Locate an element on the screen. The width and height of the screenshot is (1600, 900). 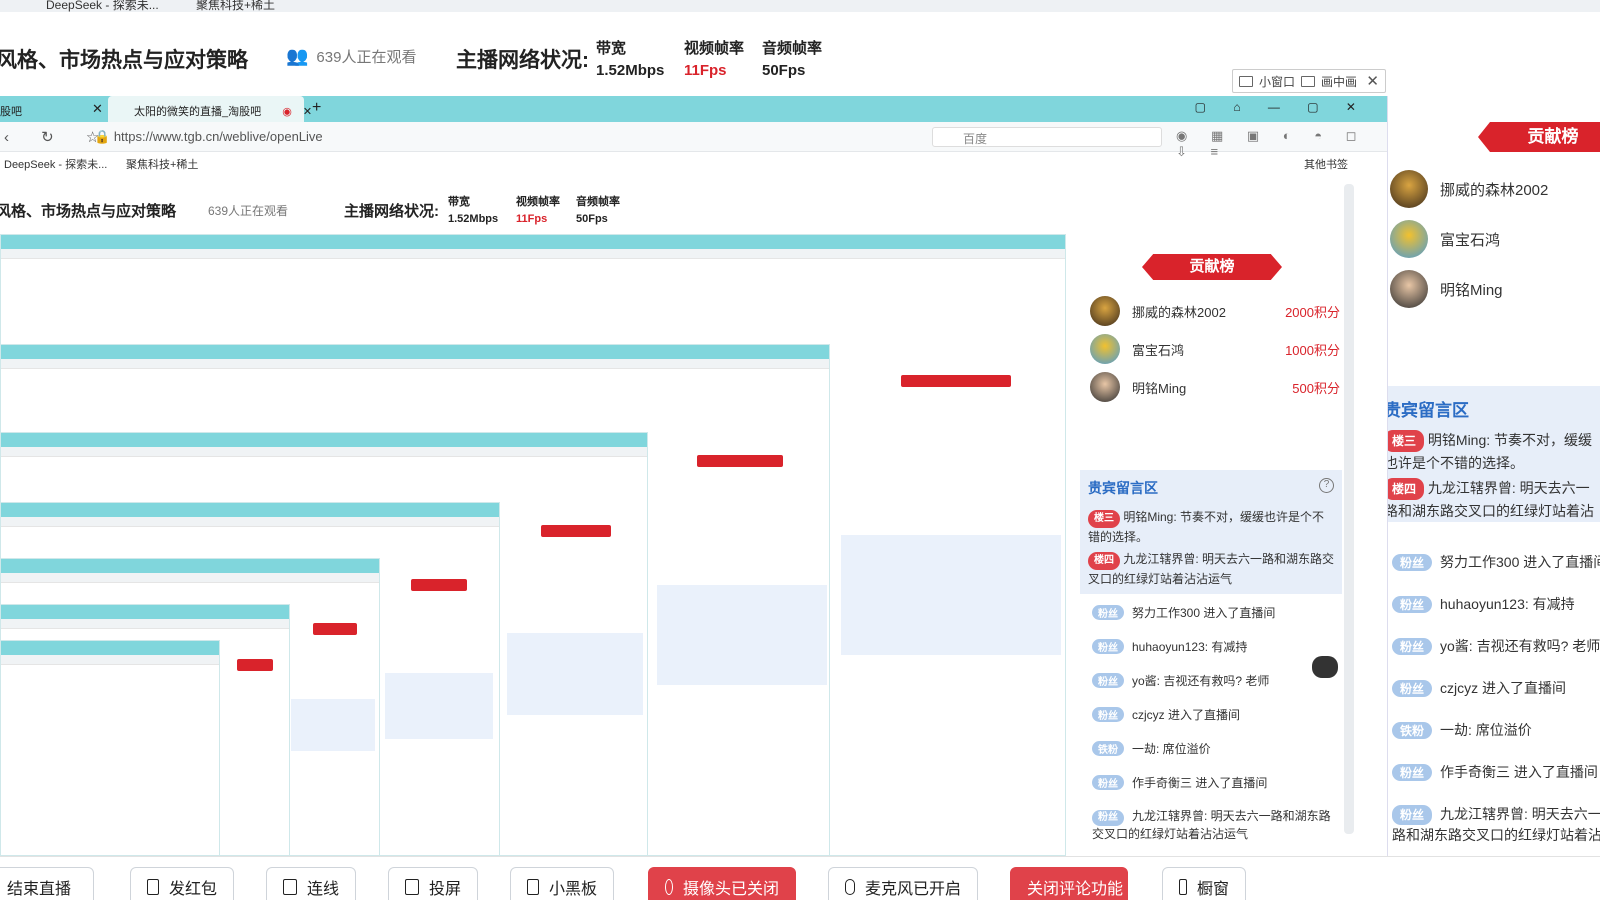
user-icon: 👥 is located at coordinates (297, 56).